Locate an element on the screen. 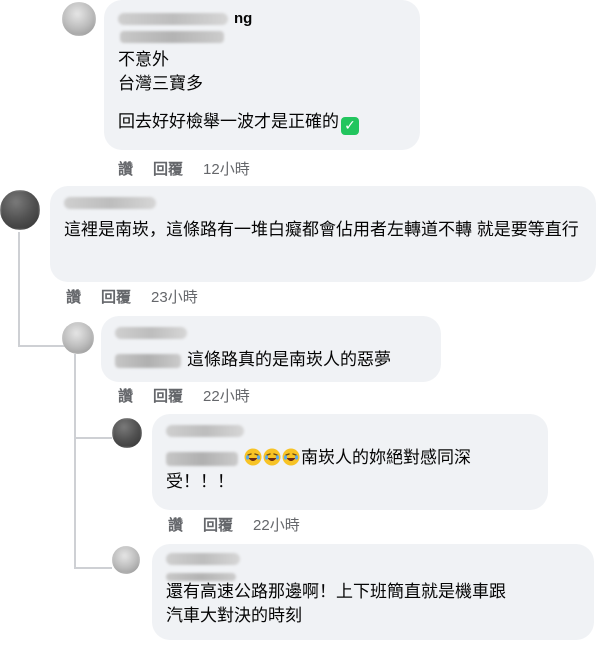 Image resolution: width=597 pixels, height=647 pixels. comment-text-line: 回去好好檢舉一波才是正確的 ✓ is located at coordinates (262, 122).